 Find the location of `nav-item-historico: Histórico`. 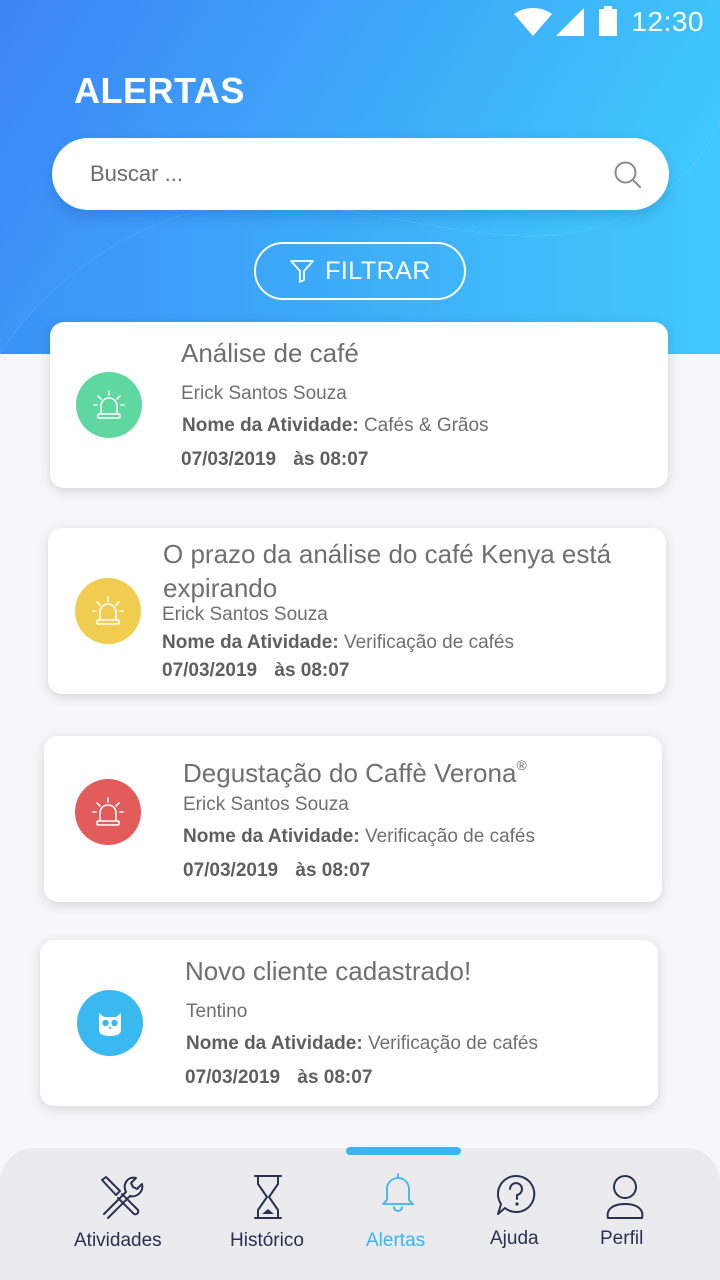

nav-item-historico: Histórico is located at coordinates (270, 1214).